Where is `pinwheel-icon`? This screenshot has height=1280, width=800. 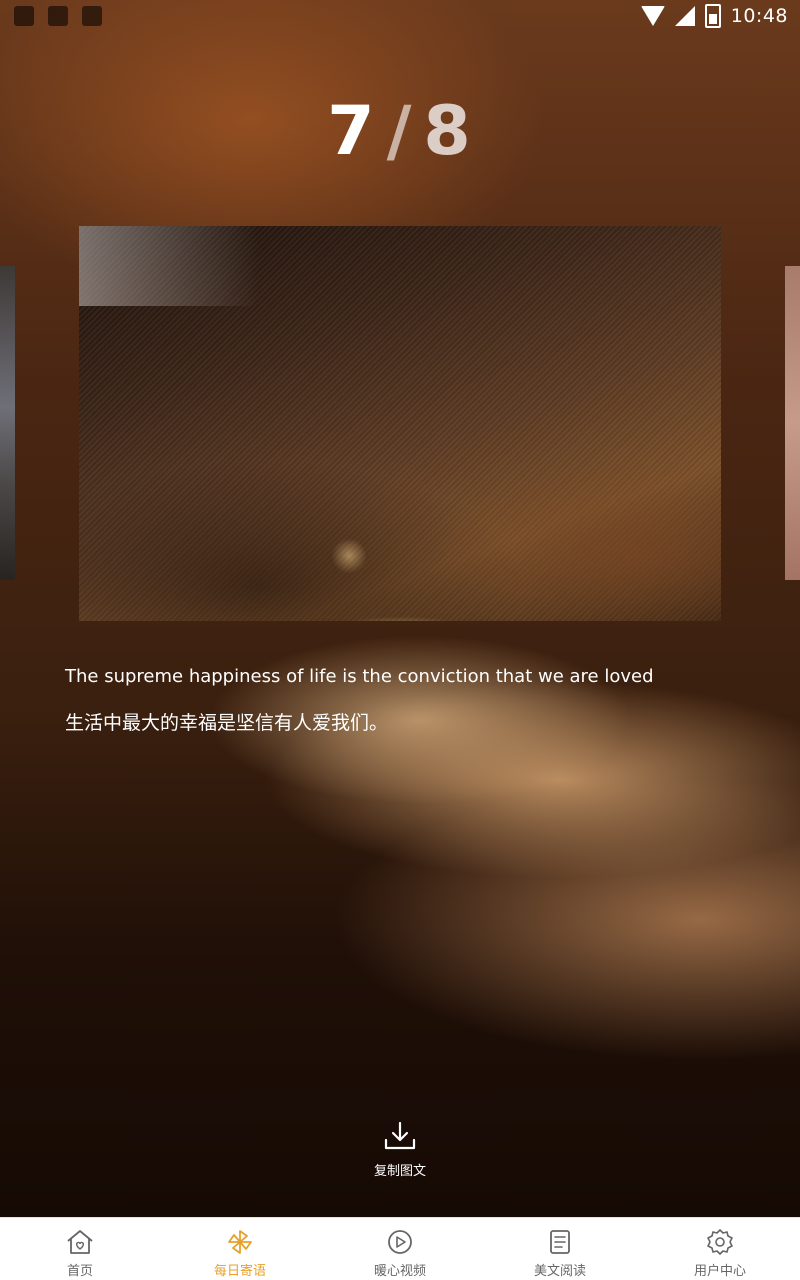 pinwheel-icon is located at coordinates (240, 1242).